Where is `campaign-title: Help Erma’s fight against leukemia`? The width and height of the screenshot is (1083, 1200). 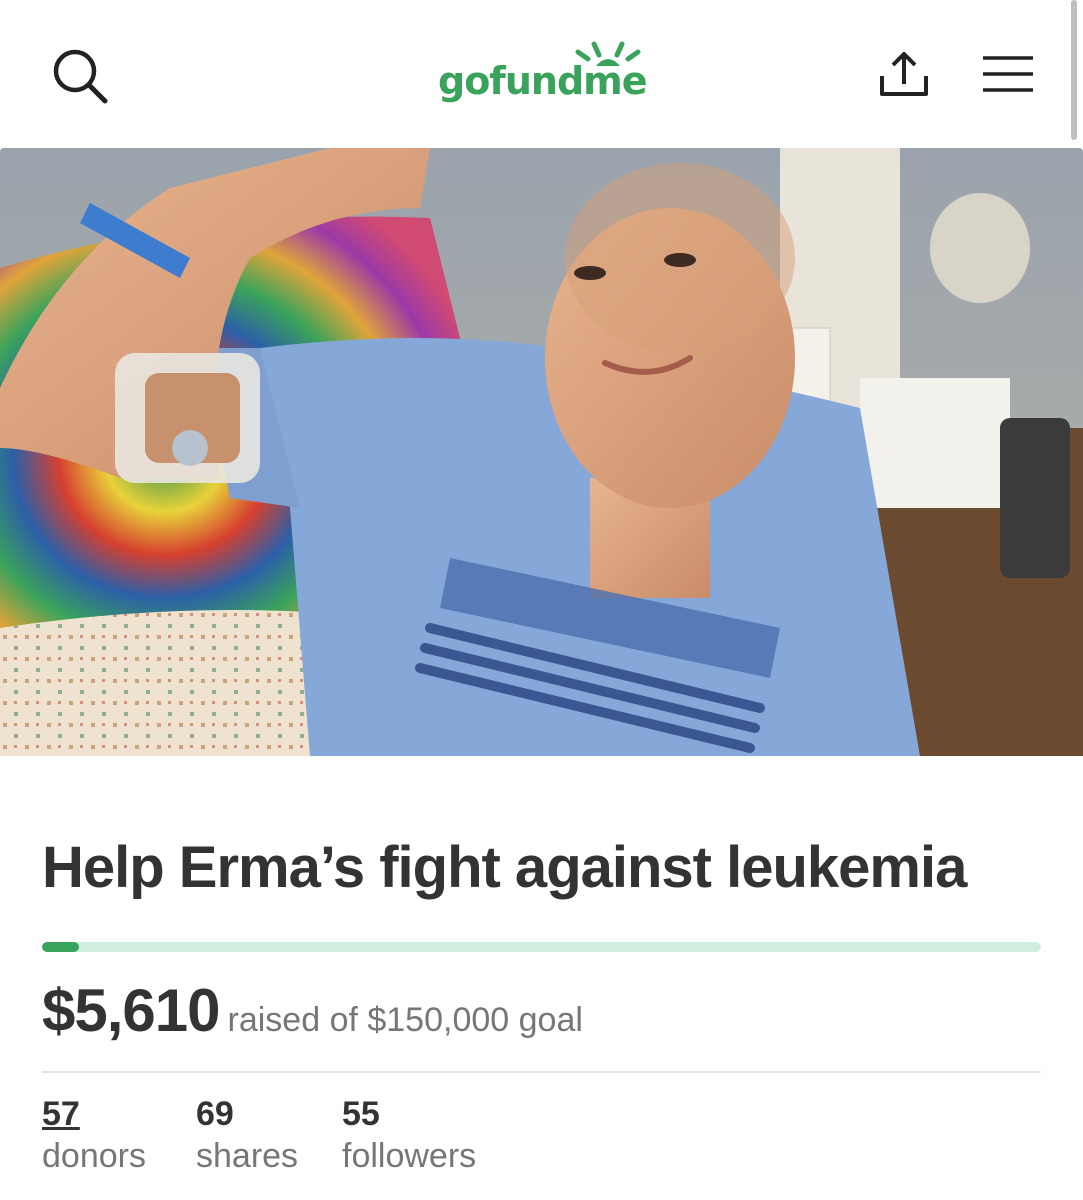
campaign-title: Help Erma’s fight against leukemia is located at coordinates (504, 867).